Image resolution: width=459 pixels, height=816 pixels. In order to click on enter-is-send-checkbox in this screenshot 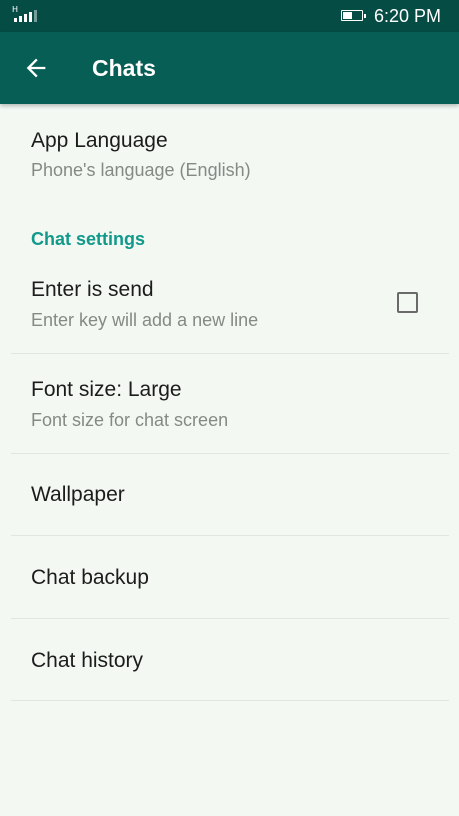, I will do `click(407, 302)`.